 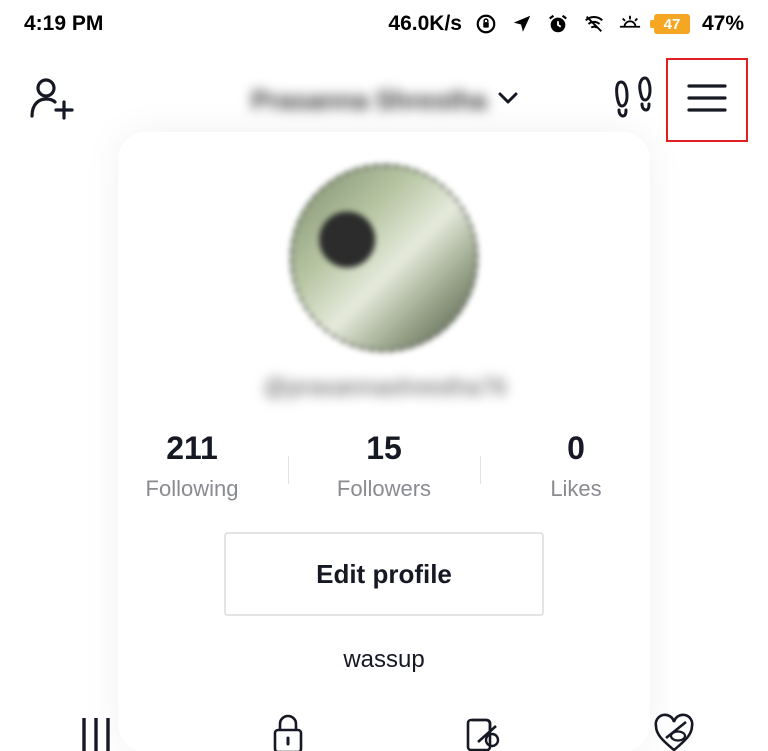 I want to click on profile-header: Prasanna Shrestha, so click(x=384, y=100).